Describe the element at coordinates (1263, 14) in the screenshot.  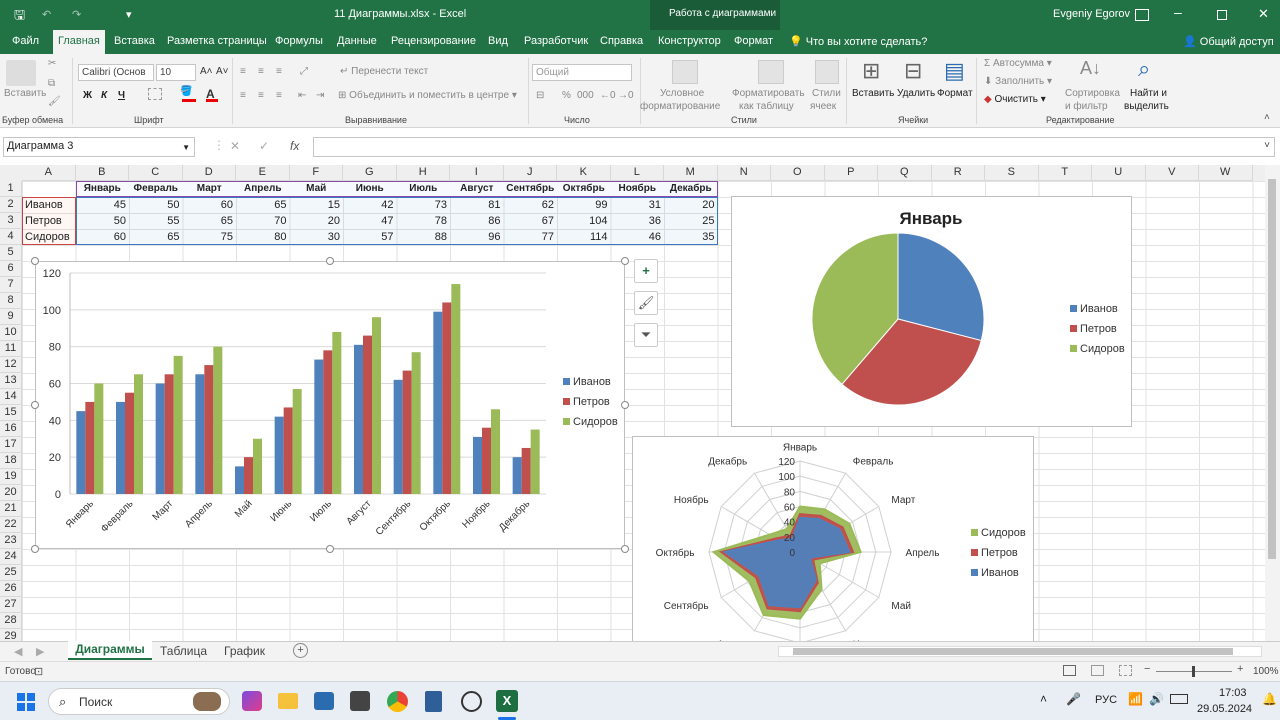
I see `close-icon: ✕` at that location.